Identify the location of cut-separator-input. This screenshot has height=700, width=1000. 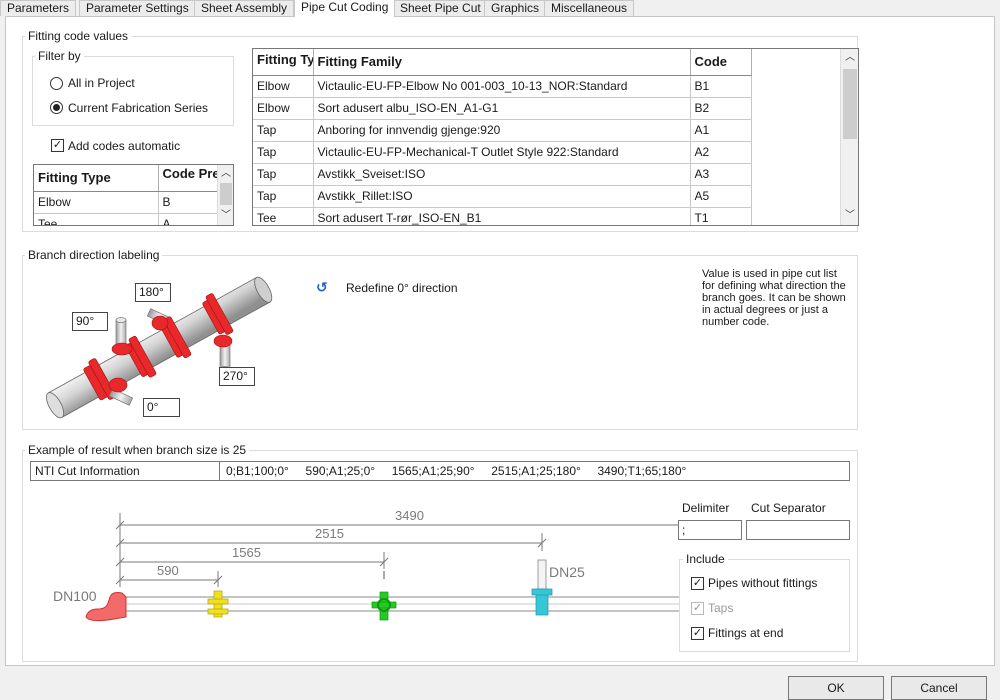
(798, 530).